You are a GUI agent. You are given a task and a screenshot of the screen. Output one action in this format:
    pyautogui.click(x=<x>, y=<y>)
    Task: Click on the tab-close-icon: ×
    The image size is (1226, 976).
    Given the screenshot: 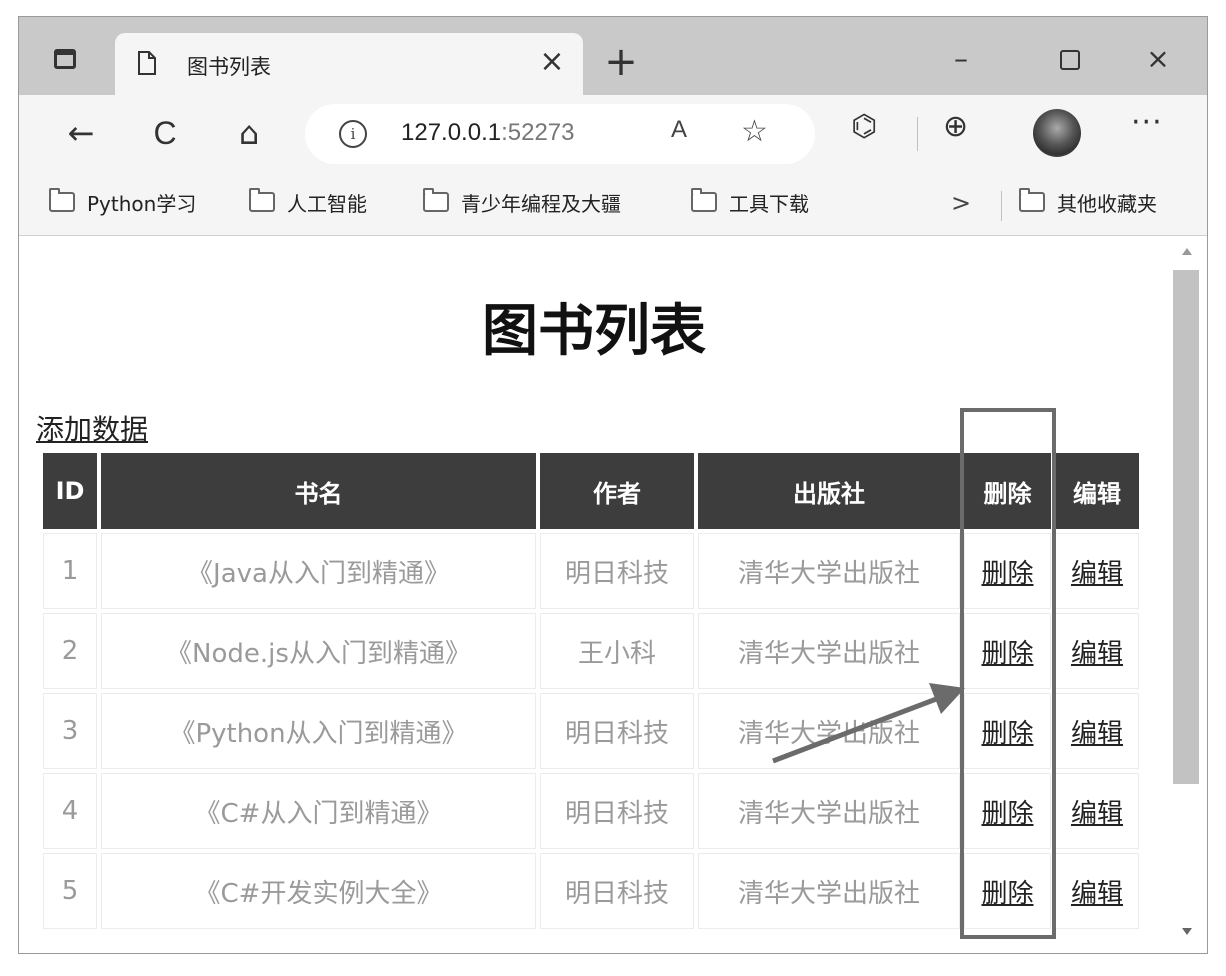 What is the action you would take?
    pyautogui.click(x=552, y=62)
    